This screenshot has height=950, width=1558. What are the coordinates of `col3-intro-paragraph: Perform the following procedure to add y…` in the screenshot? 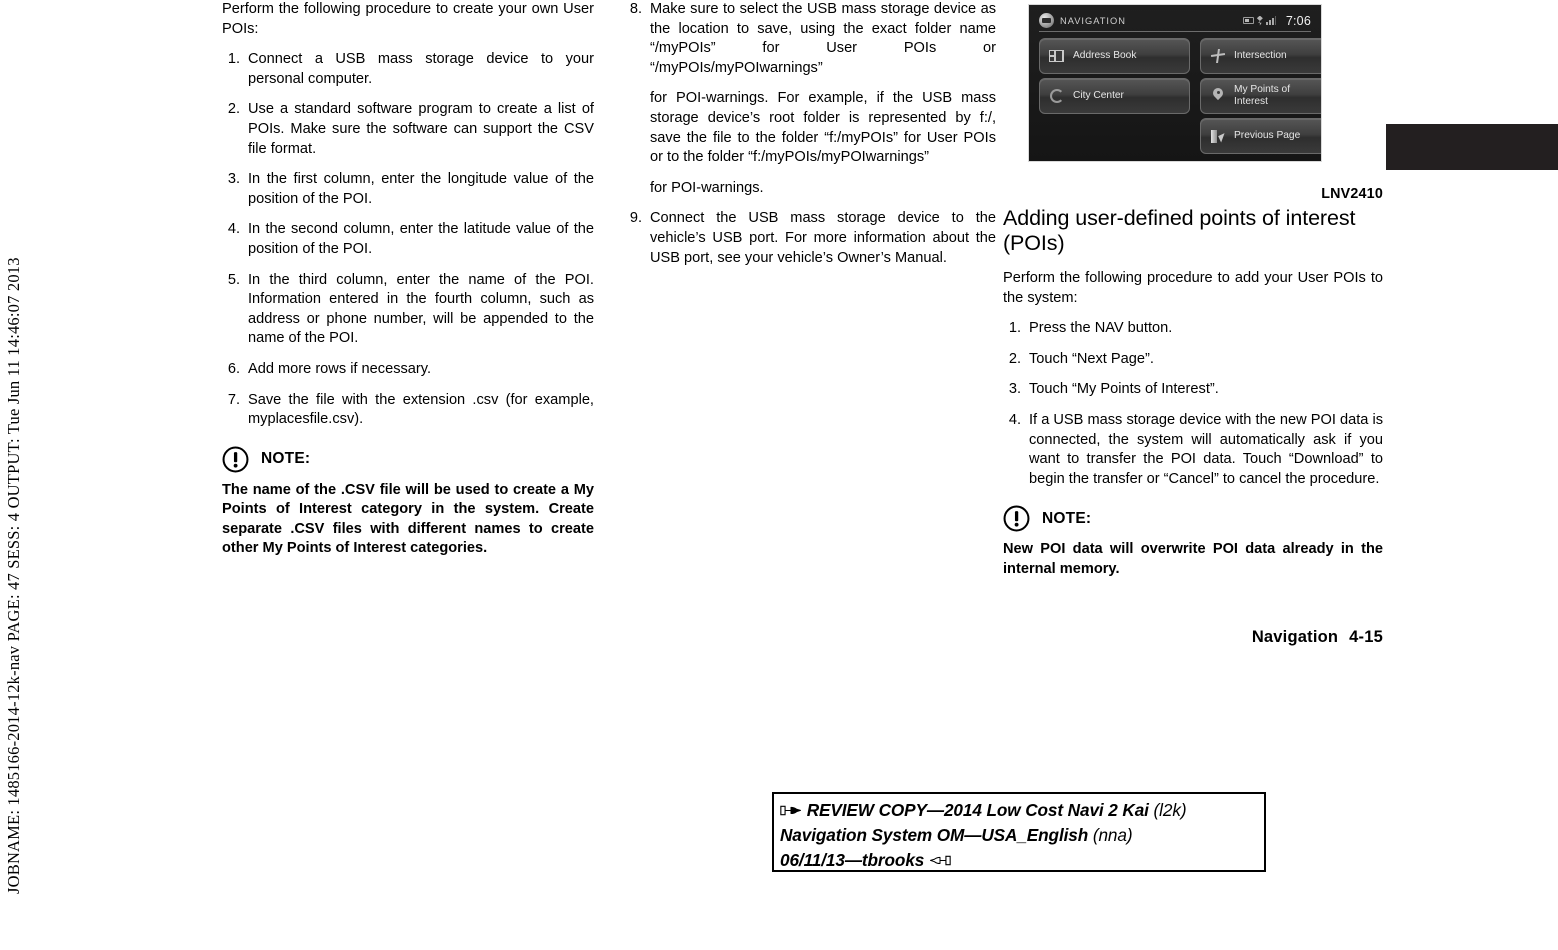 It's located at (1193, 288).